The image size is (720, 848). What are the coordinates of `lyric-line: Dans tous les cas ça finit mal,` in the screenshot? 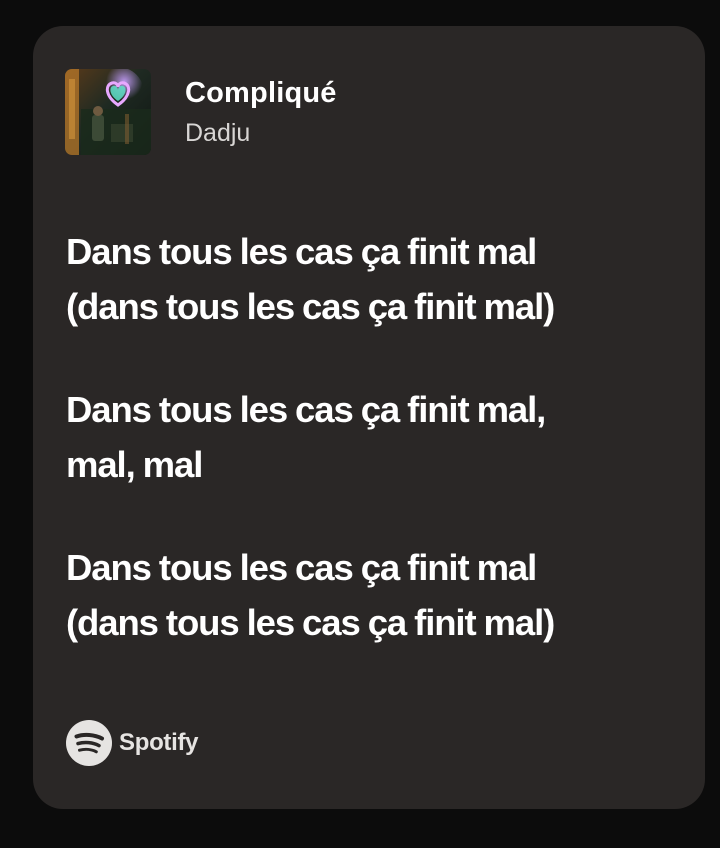 It's located at (306, 409).